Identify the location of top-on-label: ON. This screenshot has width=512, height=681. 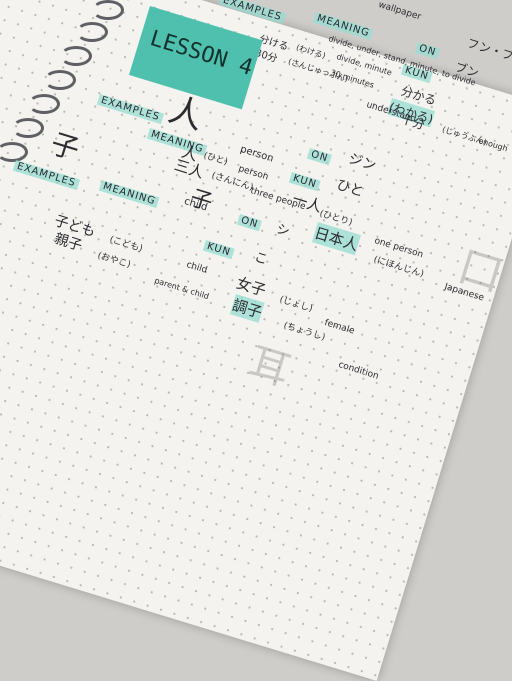
(427, 51).